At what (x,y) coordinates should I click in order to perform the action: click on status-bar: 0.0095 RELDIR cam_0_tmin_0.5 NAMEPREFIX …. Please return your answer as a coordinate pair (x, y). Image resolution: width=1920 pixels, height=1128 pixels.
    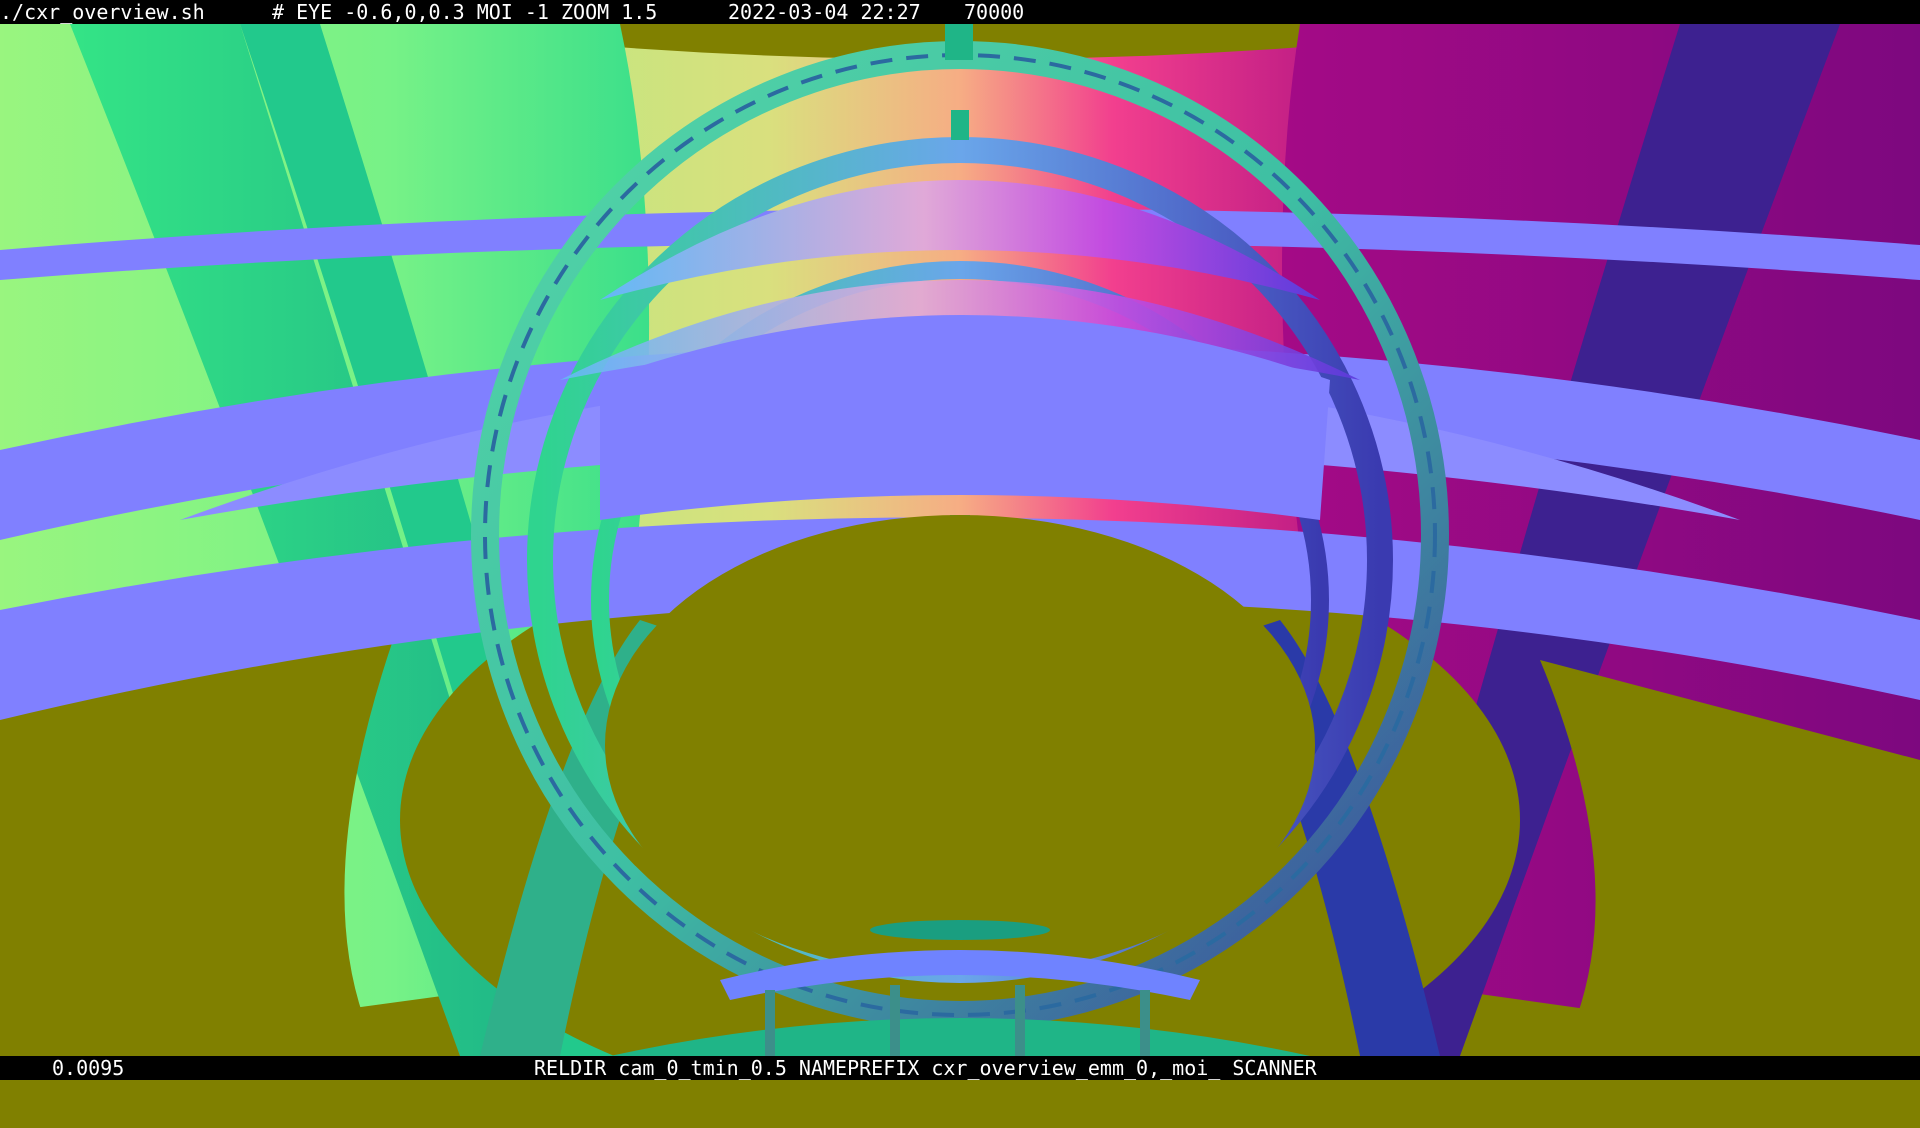
    Looking at the image, I should click on (960, 1068).